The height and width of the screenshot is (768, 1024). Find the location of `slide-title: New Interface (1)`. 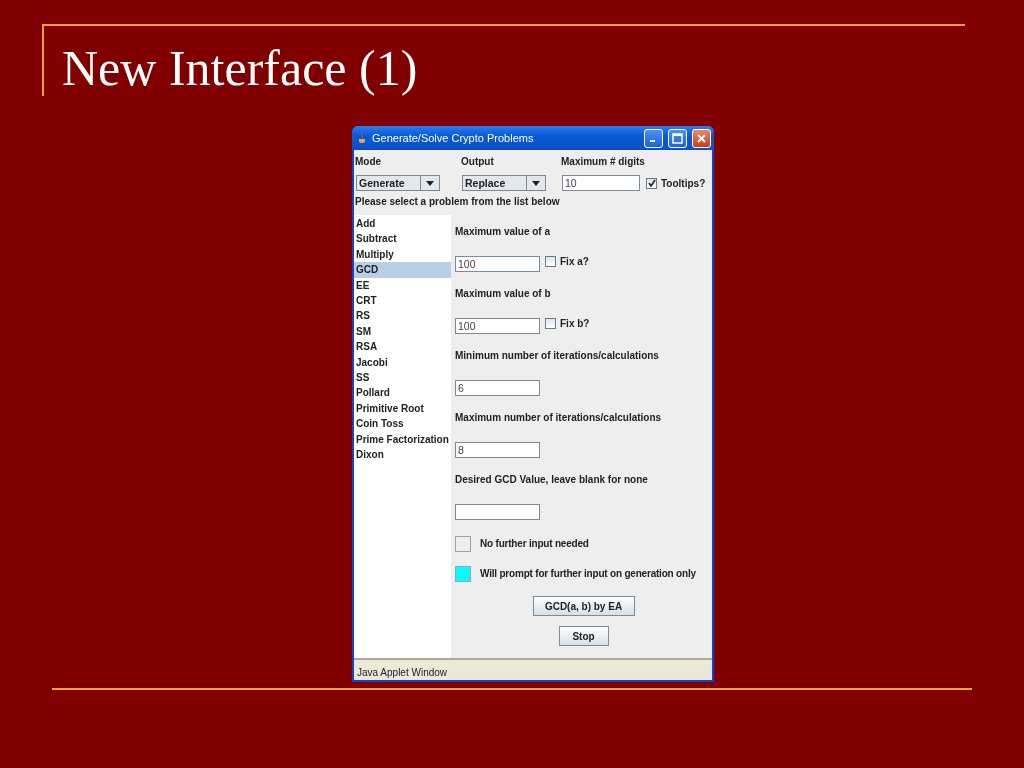

slide-title: New Interface (1) is located at coordinates (240, 68).